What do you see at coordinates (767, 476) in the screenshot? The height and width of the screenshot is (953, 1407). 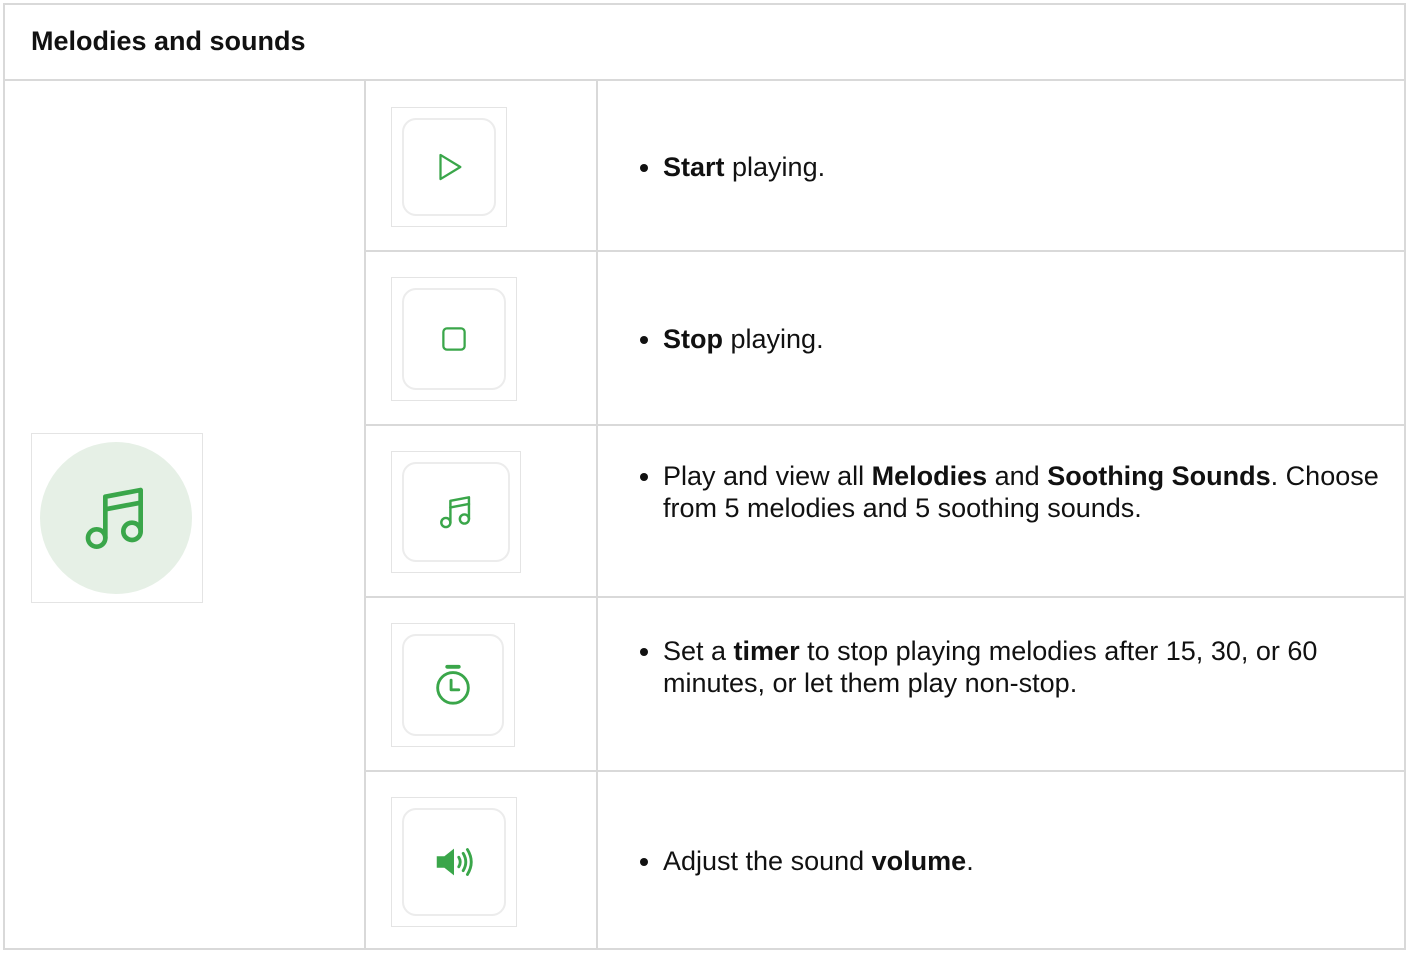 I see `description-text: Play and view all` at bounding box center [767, 476].